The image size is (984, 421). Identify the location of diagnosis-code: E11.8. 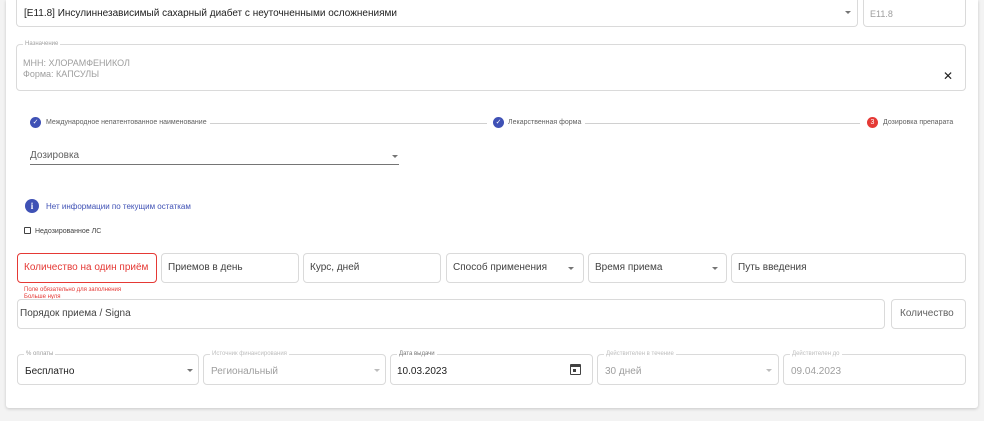
(881, 14).